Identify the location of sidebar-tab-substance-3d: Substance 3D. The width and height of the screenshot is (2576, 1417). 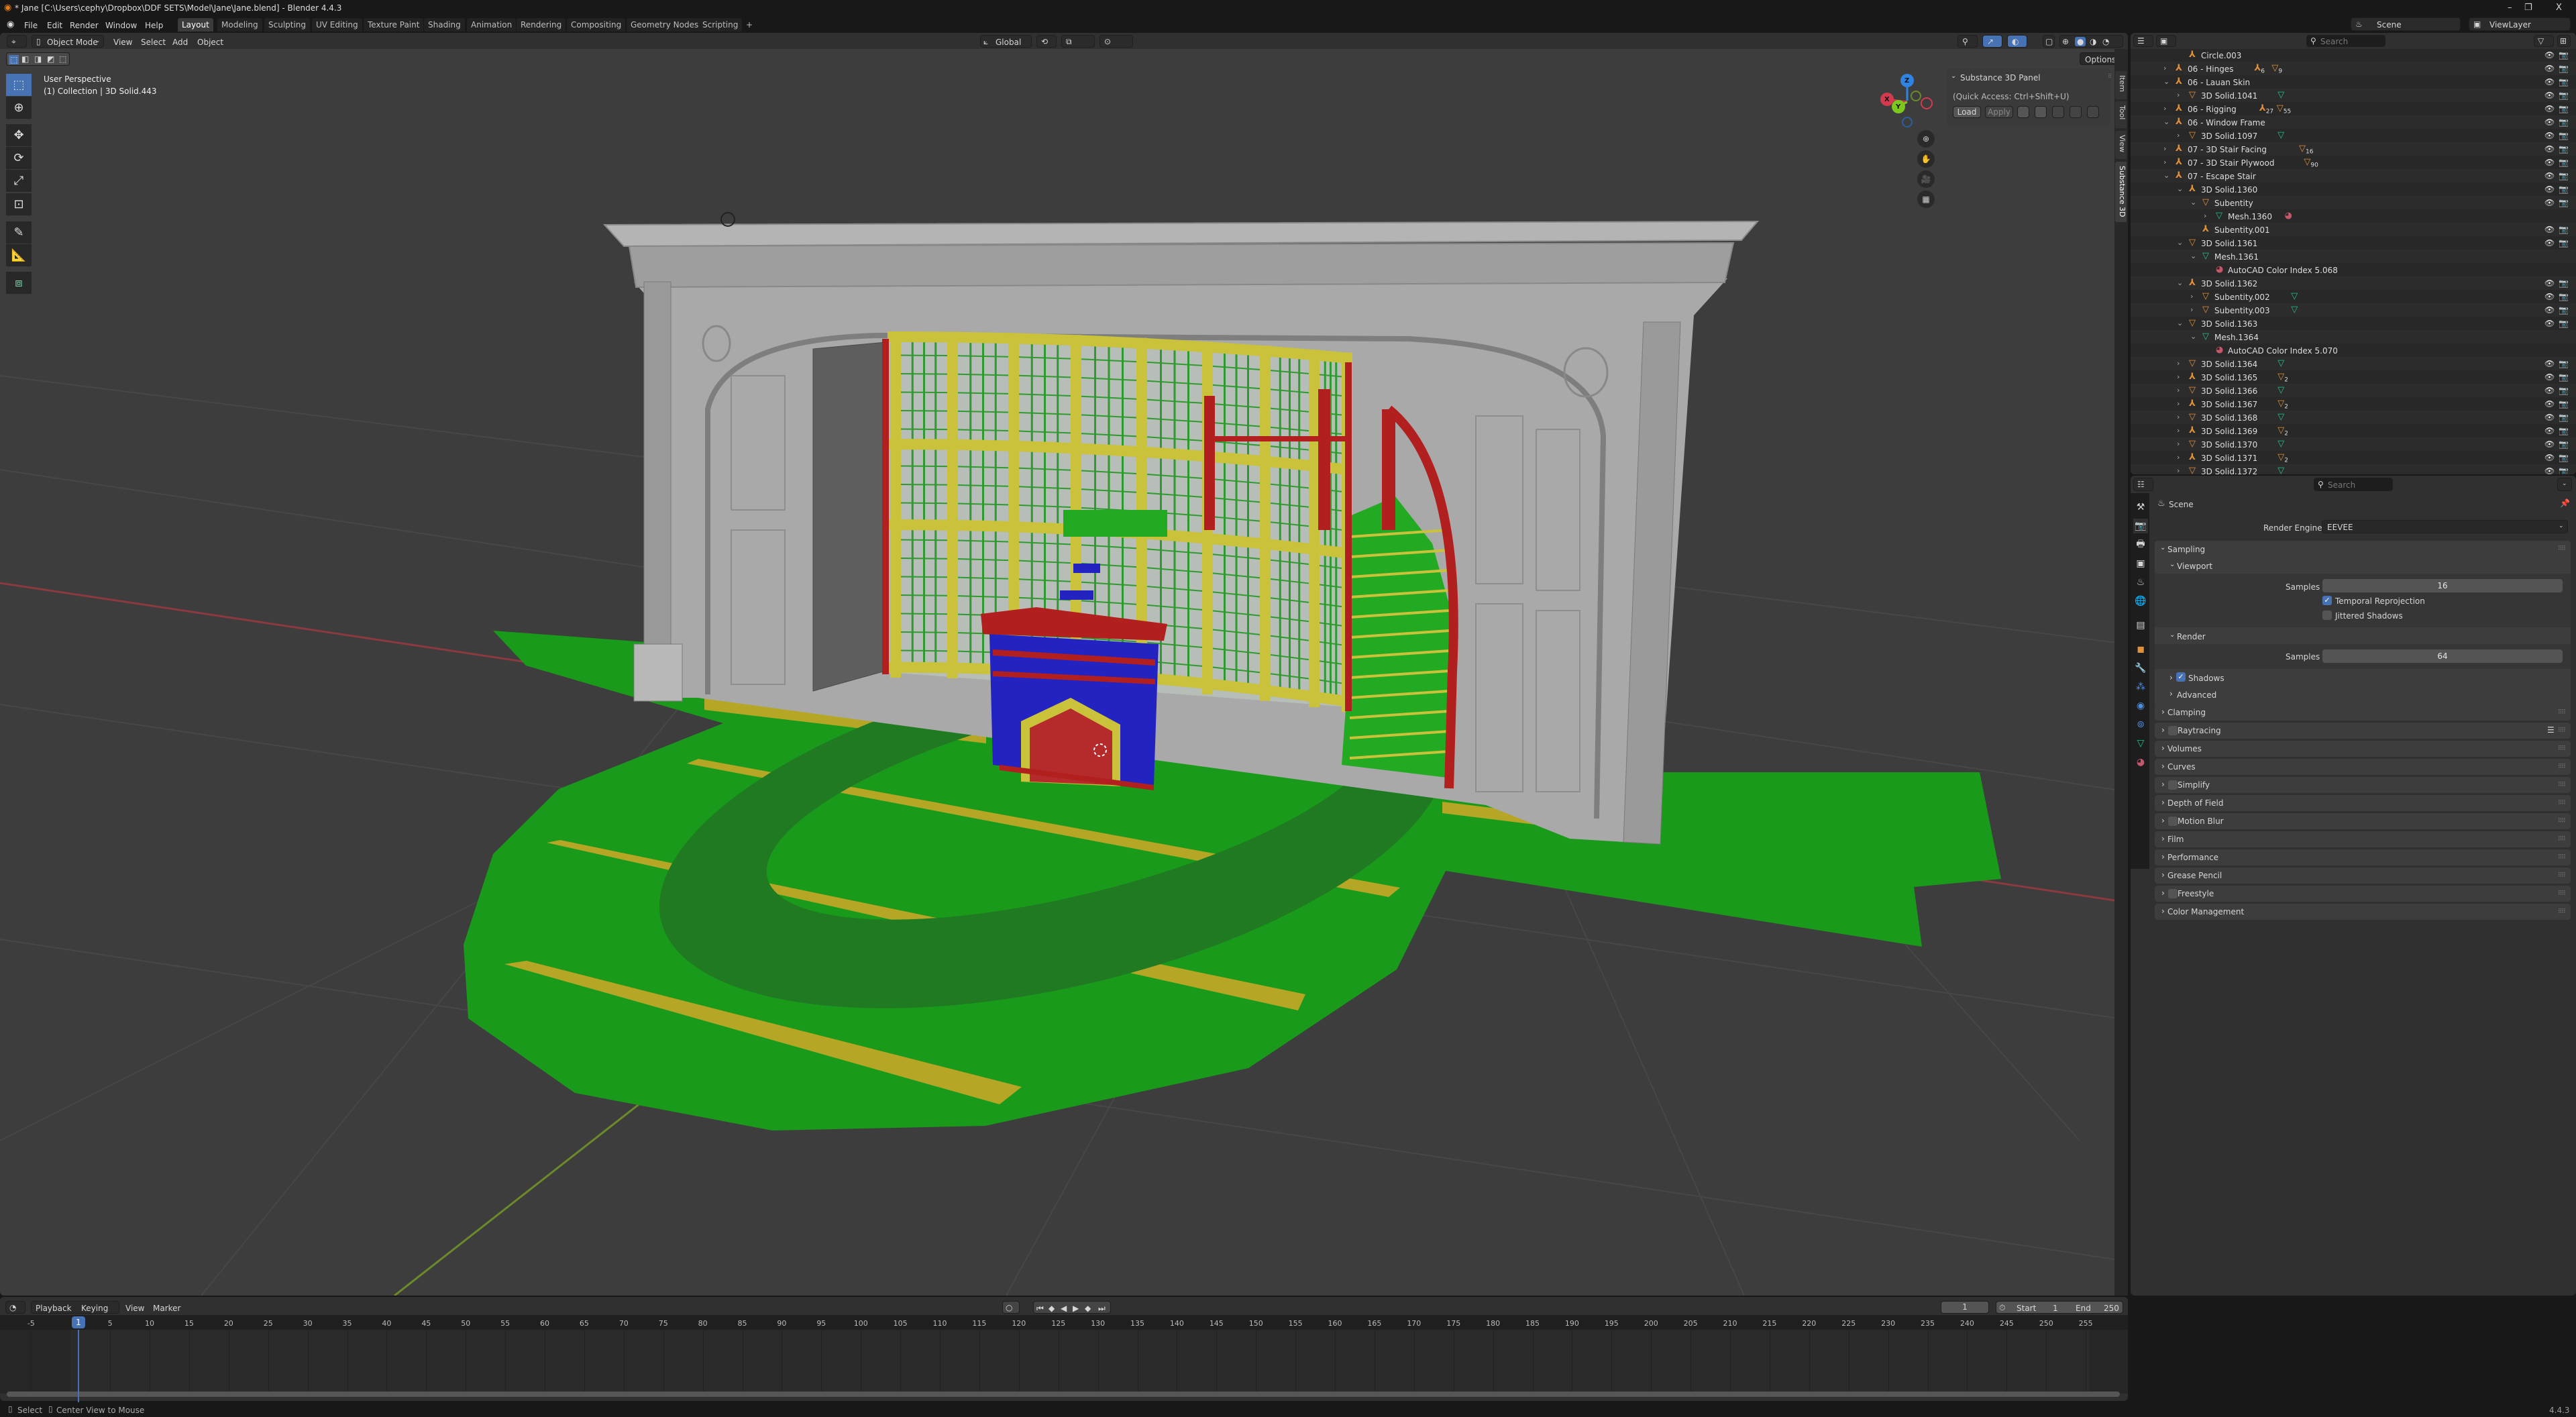
(2121, 192).